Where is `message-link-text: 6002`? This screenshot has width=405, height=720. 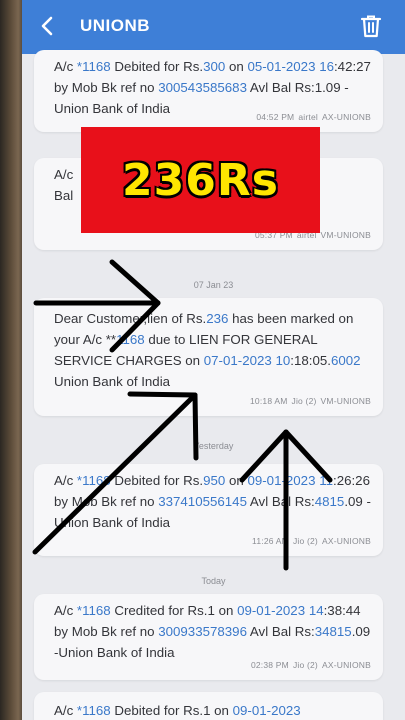
message-link-text: 6002 is located at coordinates (346, 360).